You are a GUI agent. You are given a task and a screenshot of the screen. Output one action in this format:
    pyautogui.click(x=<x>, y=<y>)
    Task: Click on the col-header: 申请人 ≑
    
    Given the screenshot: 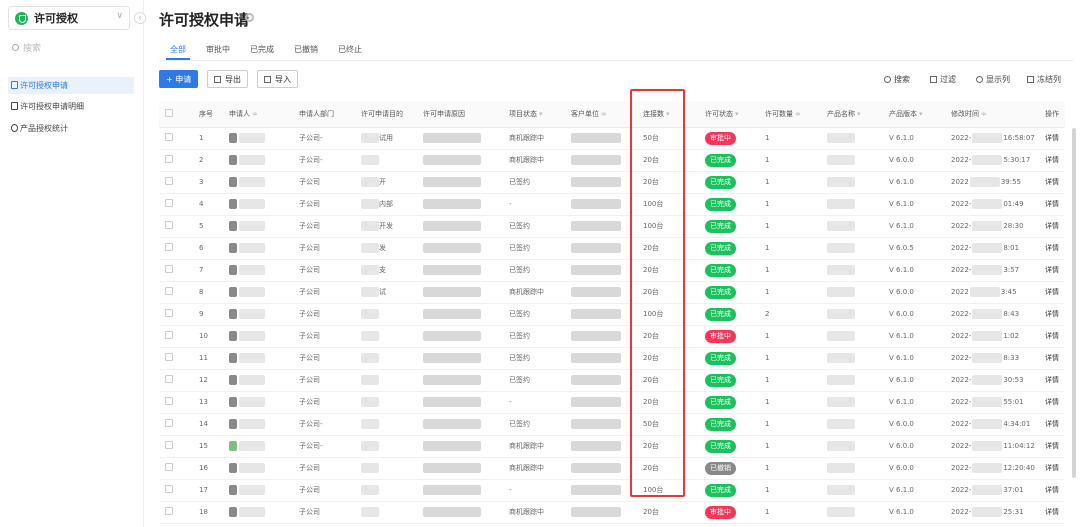 What is the action you would take?
    pyautogui.click(x=258, y=114)
    